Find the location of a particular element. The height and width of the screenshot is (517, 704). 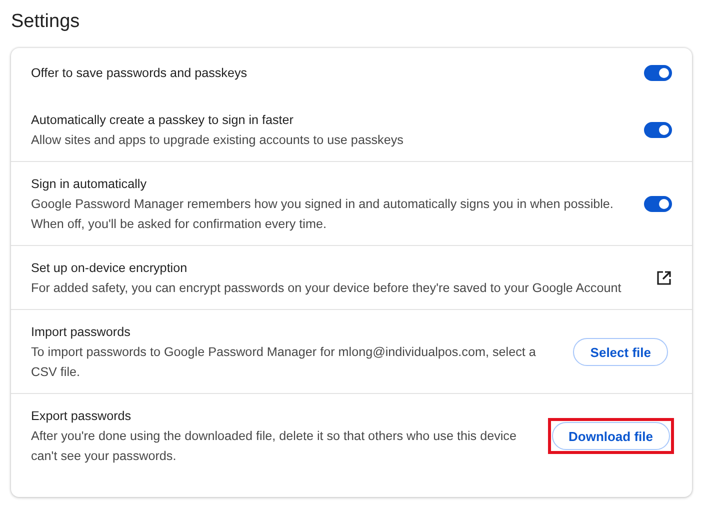

file-button: Select file is located at coordinates (620, 352).